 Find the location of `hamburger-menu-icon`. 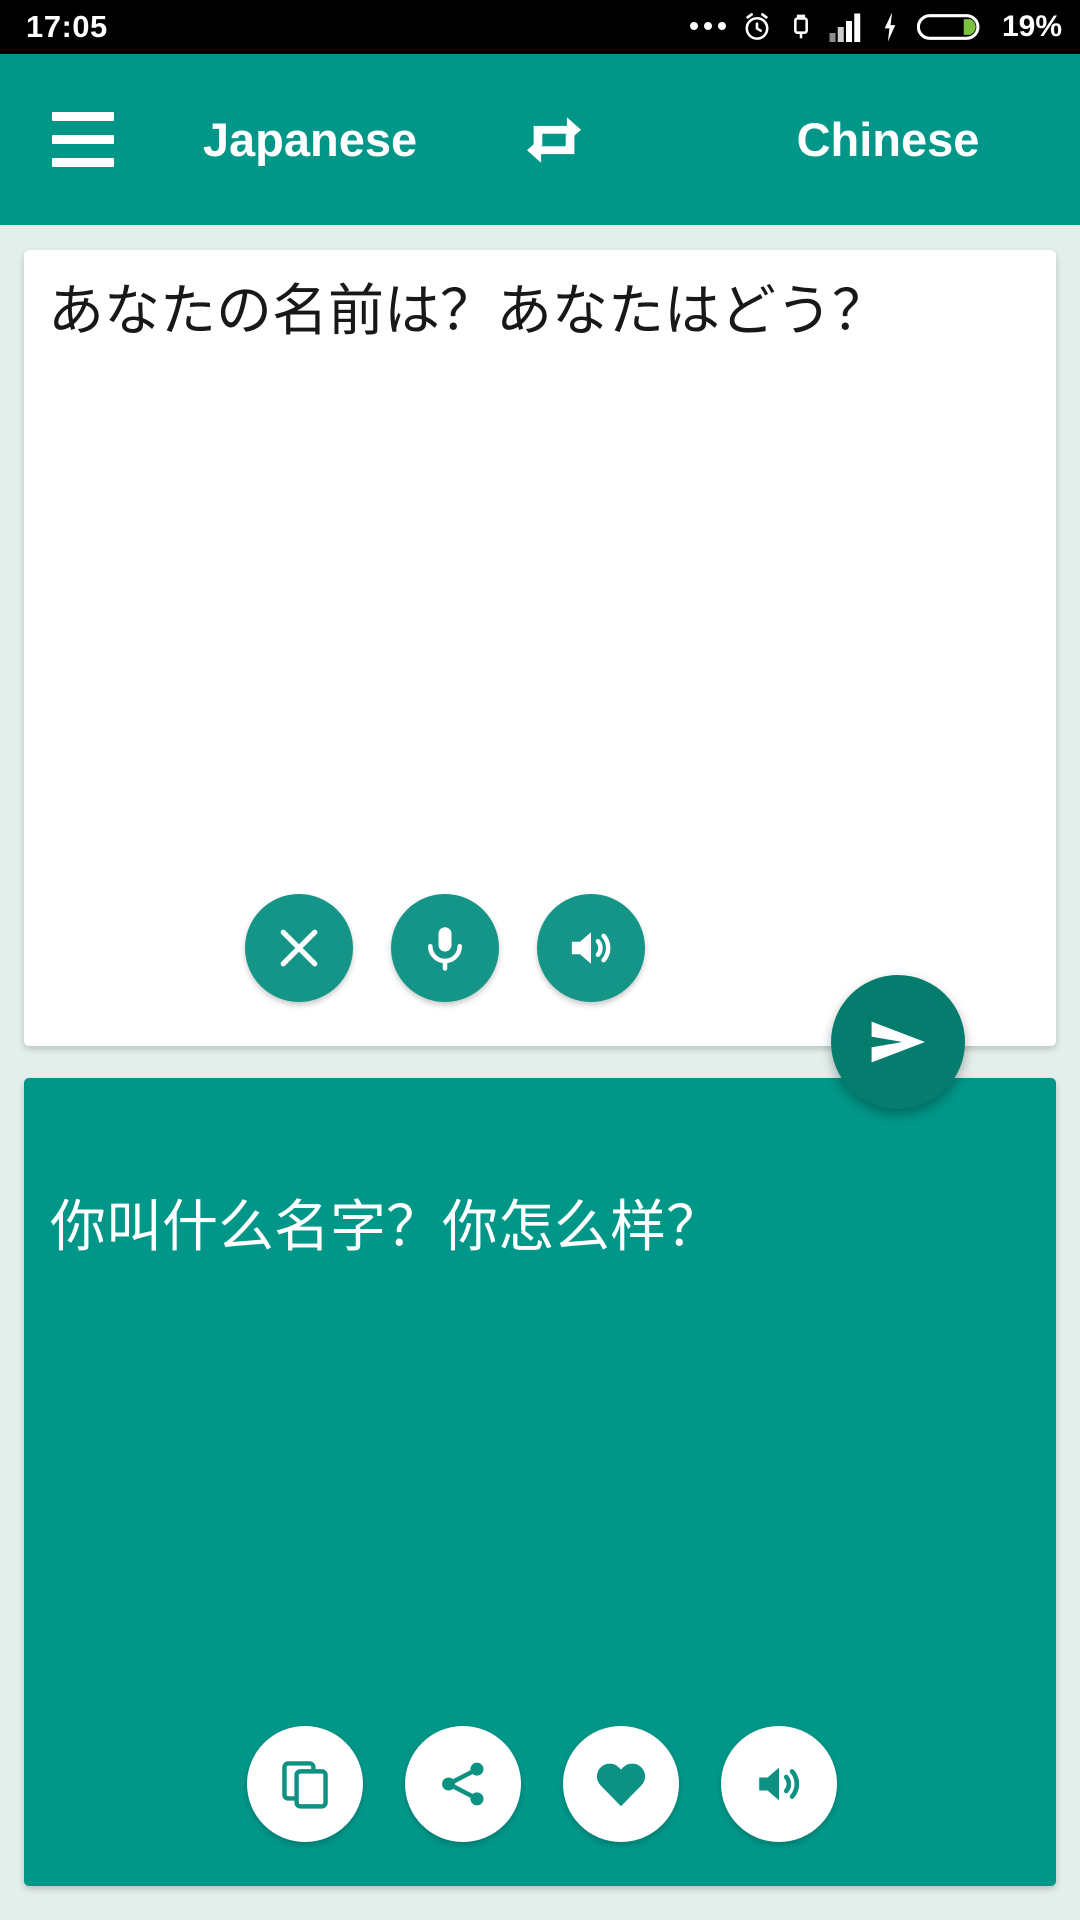

hamburger-menu-icon is located at coordinates (83, 139).